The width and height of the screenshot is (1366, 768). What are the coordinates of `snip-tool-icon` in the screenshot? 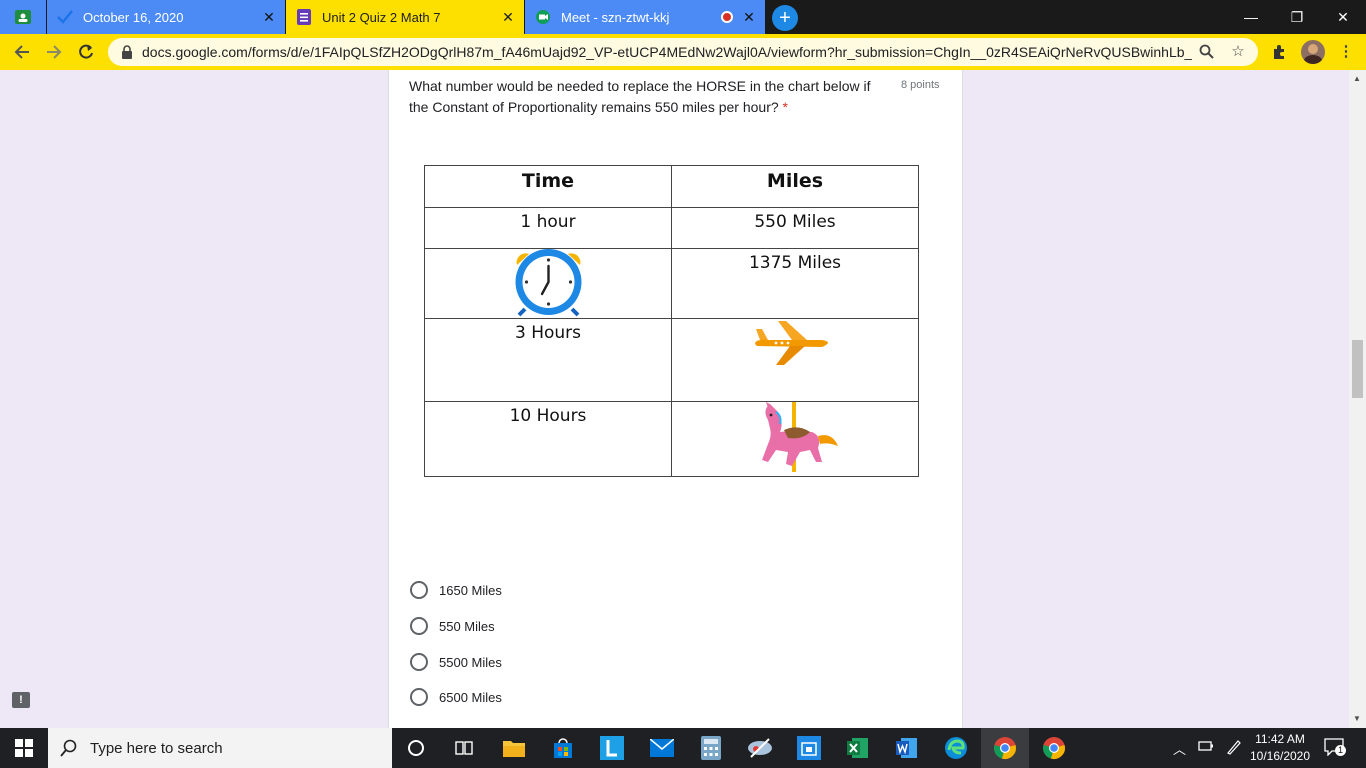 It's located at (760, 748).